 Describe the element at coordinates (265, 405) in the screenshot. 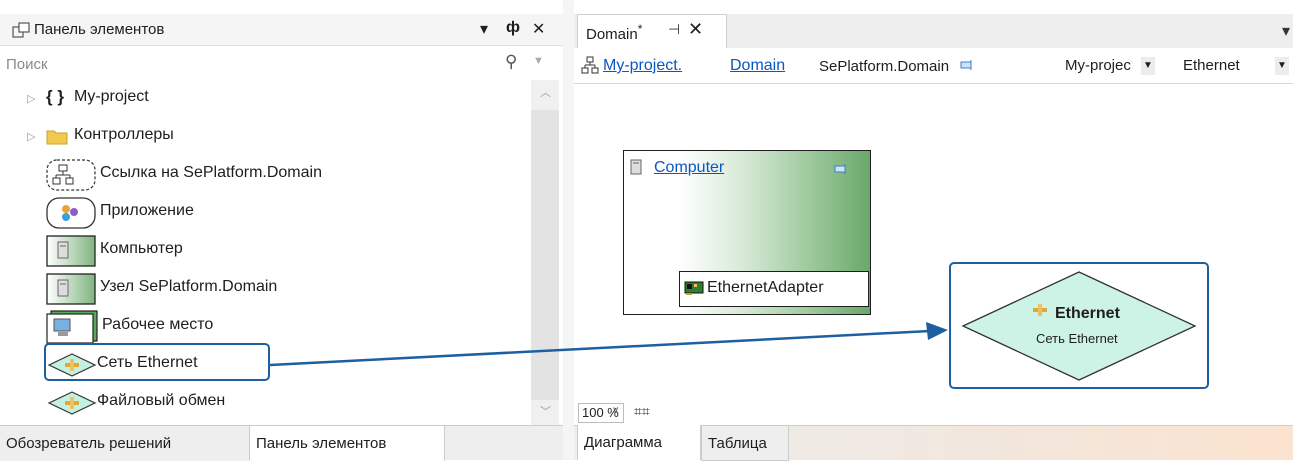

I see `toolbox-item-file-exchange: Файловый обмен` at that location.